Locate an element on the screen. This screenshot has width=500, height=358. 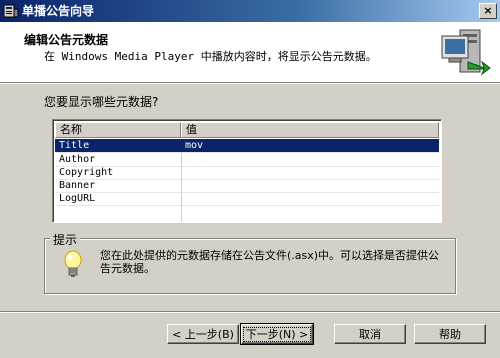
question-label: 您要显示哪些元数据? is located at coordinates (101, 102).